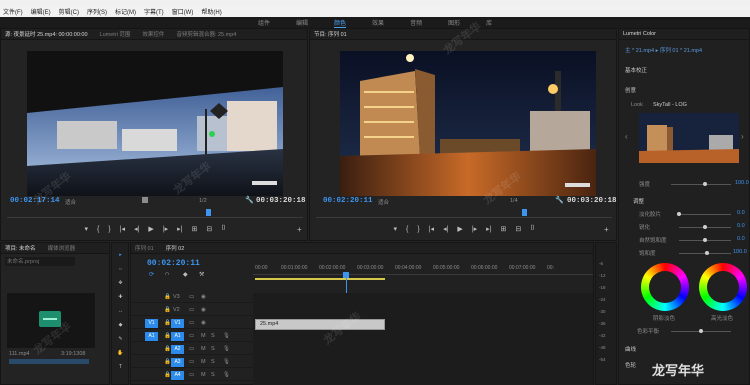  What do you see at coordinates (383, 202) in the screenshot?
I see `program-zoom-select: 适合` at bounding box center [383, 202].